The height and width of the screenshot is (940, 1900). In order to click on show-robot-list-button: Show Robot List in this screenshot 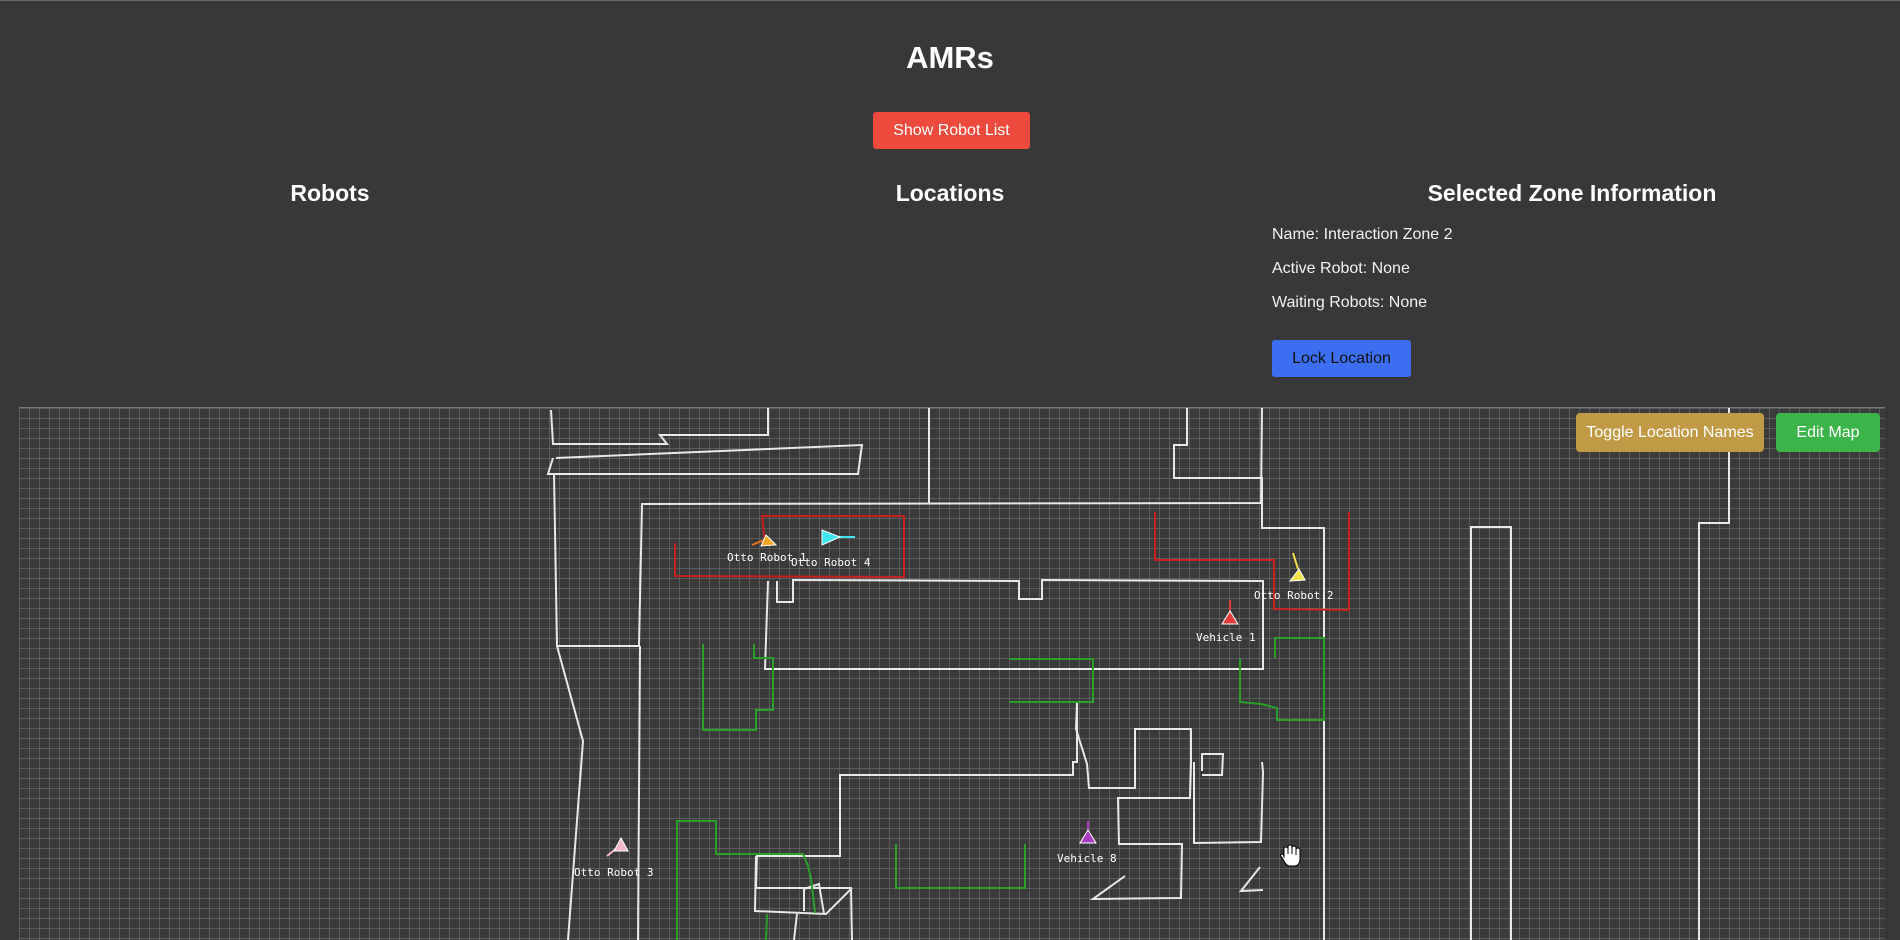, I will do `click(951, 130)`.